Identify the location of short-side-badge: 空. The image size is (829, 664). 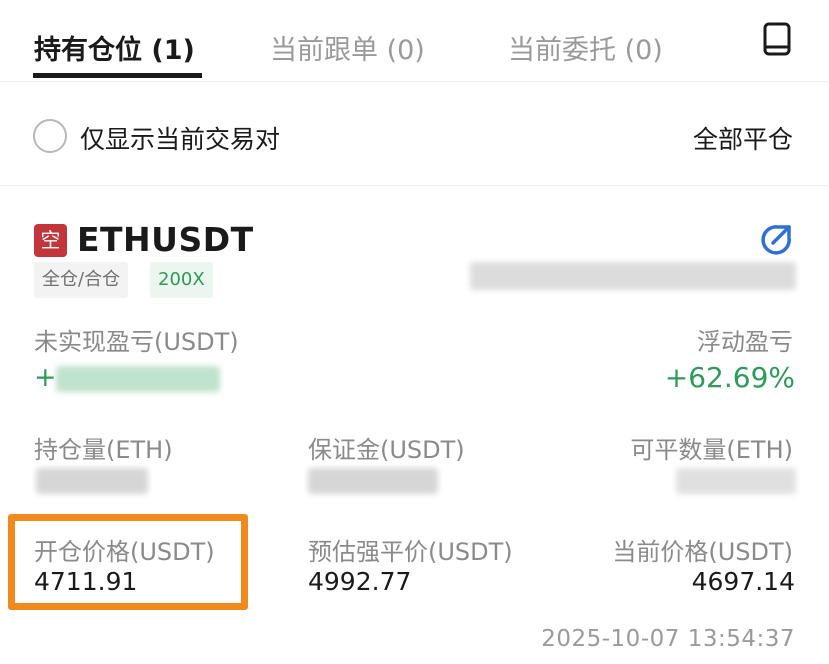
(50, 240).